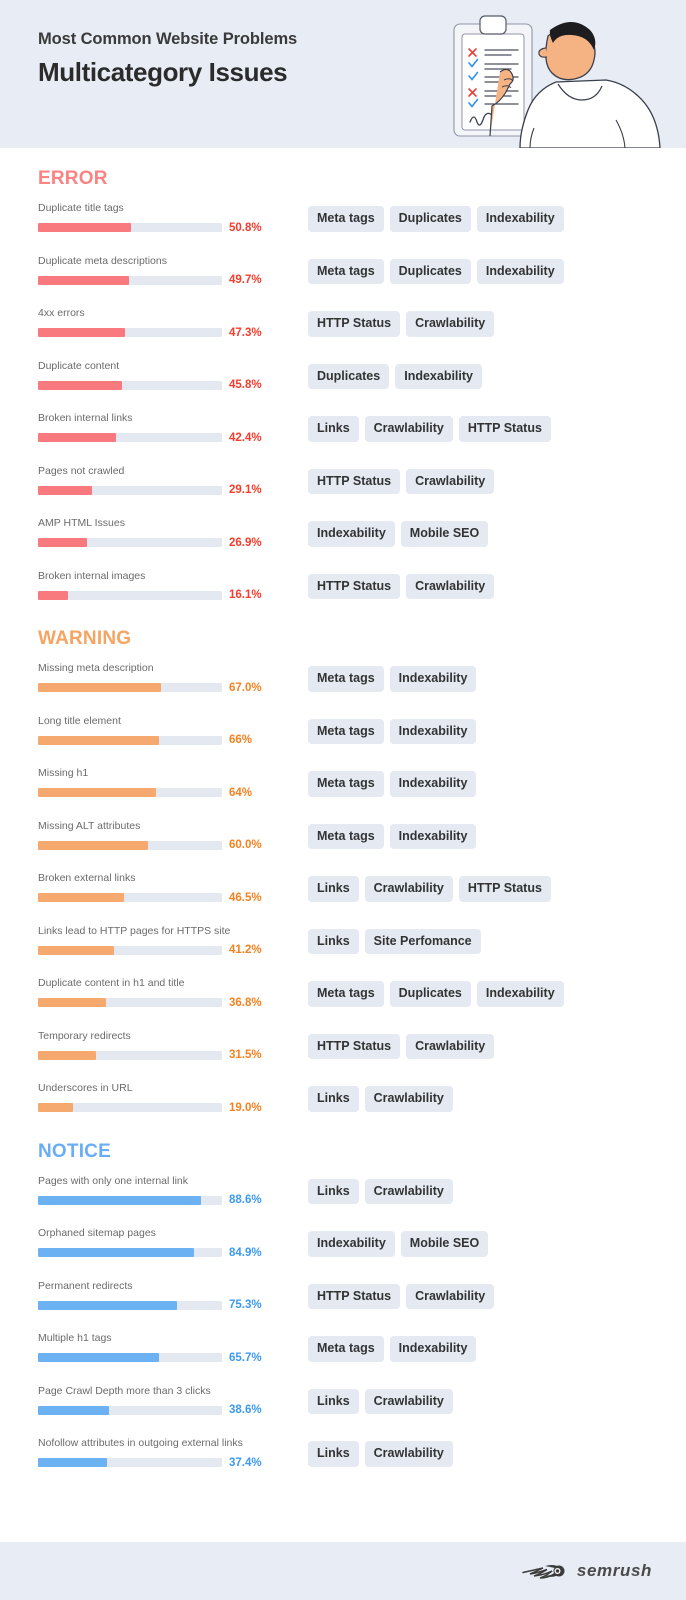  I want to click on bar-percent-value: 41.2%, so click(245, 950).